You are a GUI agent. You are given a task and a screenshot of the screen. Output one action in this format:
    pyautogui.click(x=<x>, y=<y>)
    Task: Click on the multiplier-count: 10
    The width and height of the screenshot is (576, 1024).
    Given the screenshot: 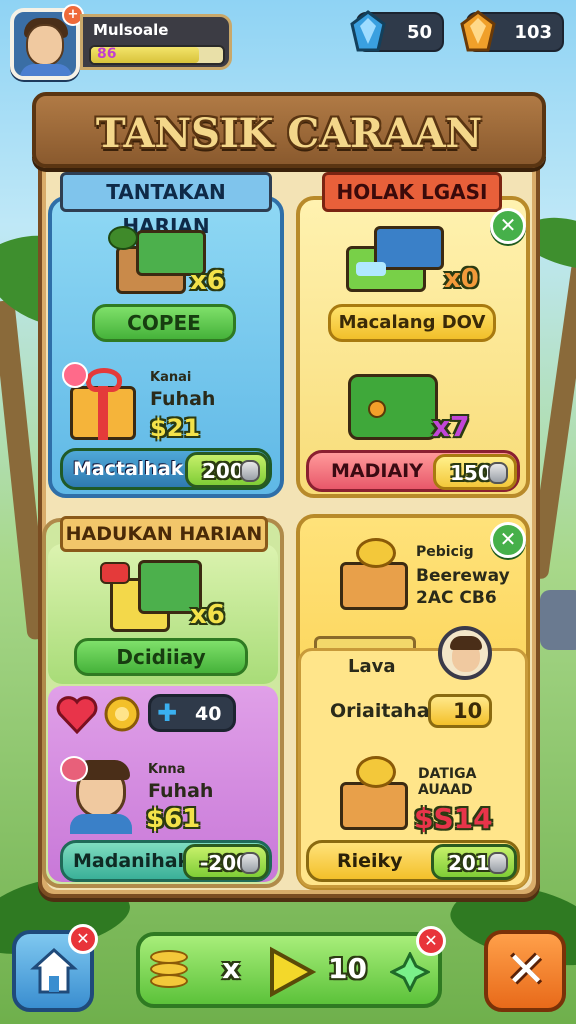 What is the action you would take?
    pyautogui.click(x=347, y=968)
    